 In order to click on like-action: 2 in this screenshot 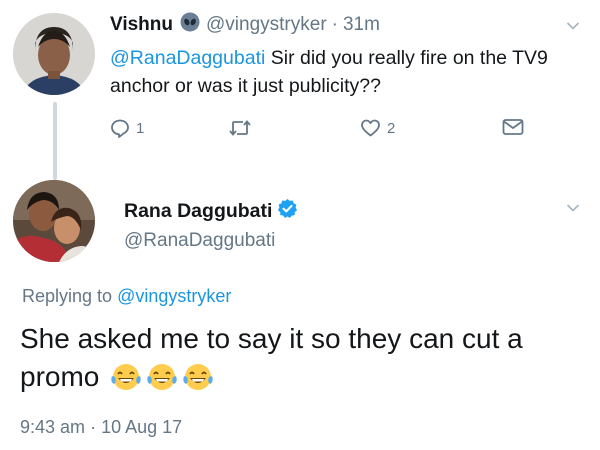, I will do `click(377, 128)`.